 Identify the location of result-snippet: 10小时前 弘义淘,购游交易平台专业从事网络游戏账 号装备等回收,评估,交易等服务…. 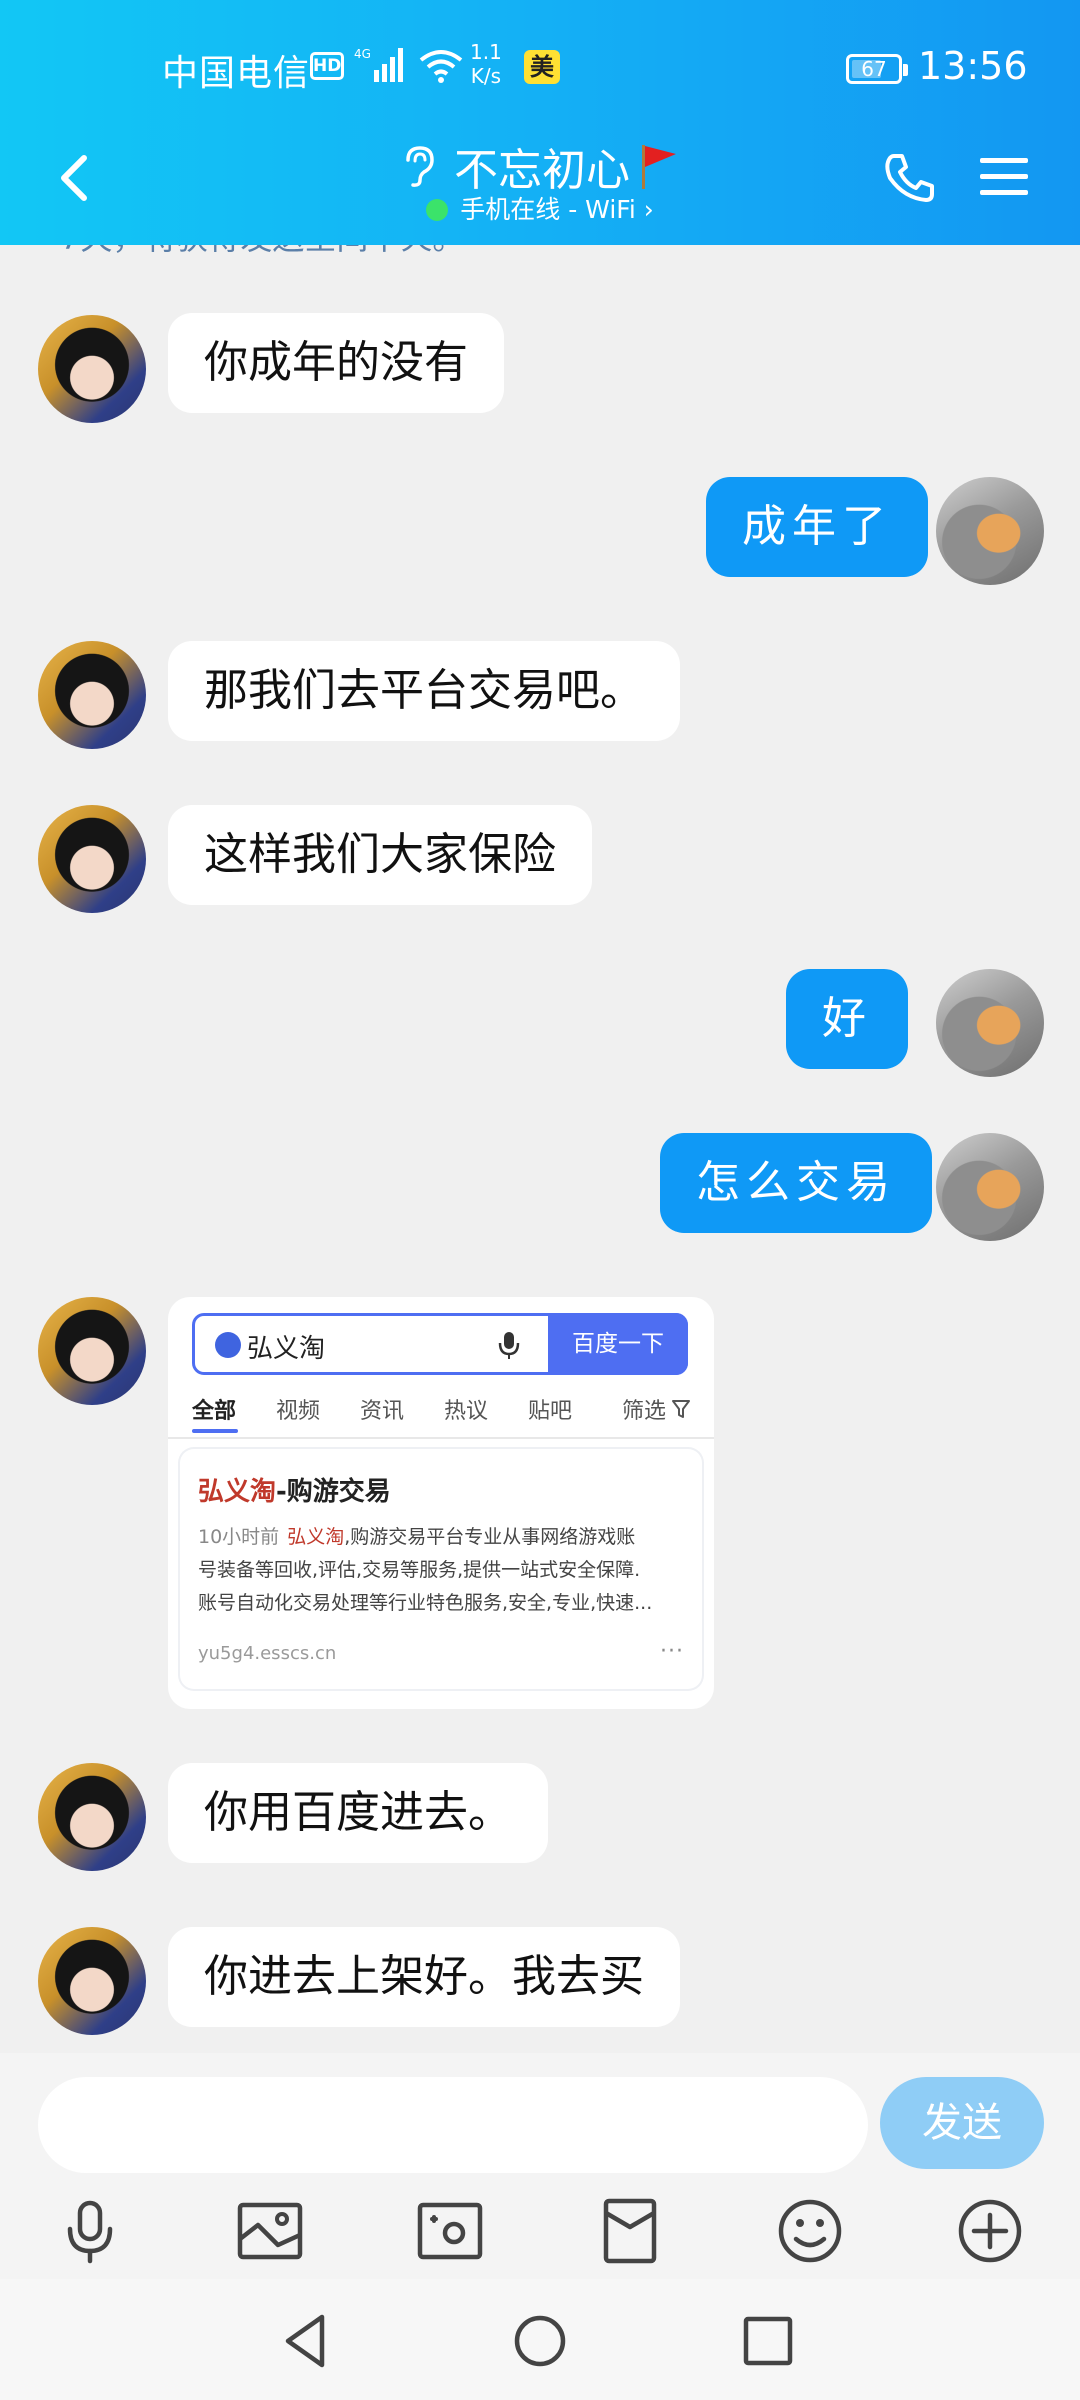
(443, 1570).